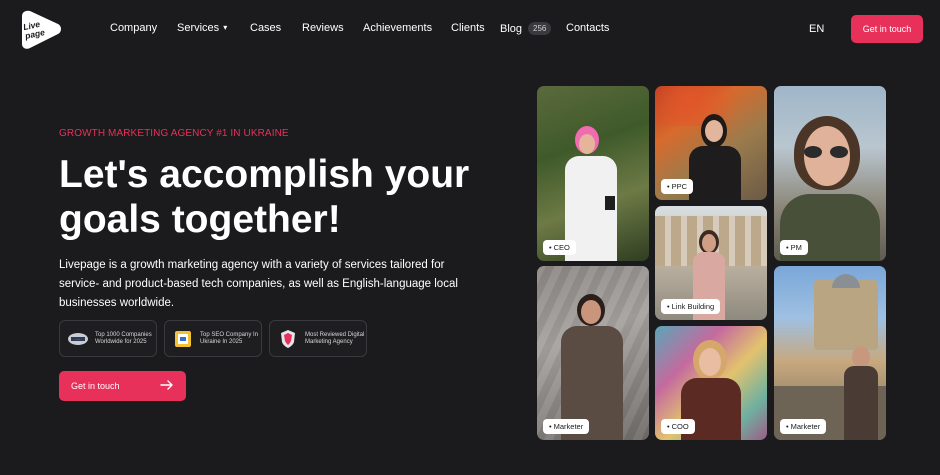 Image resolution: width=940 pixels, height=475 pixels. I want to click on clutch-badge-icon: · · ·, so click(78, 339).